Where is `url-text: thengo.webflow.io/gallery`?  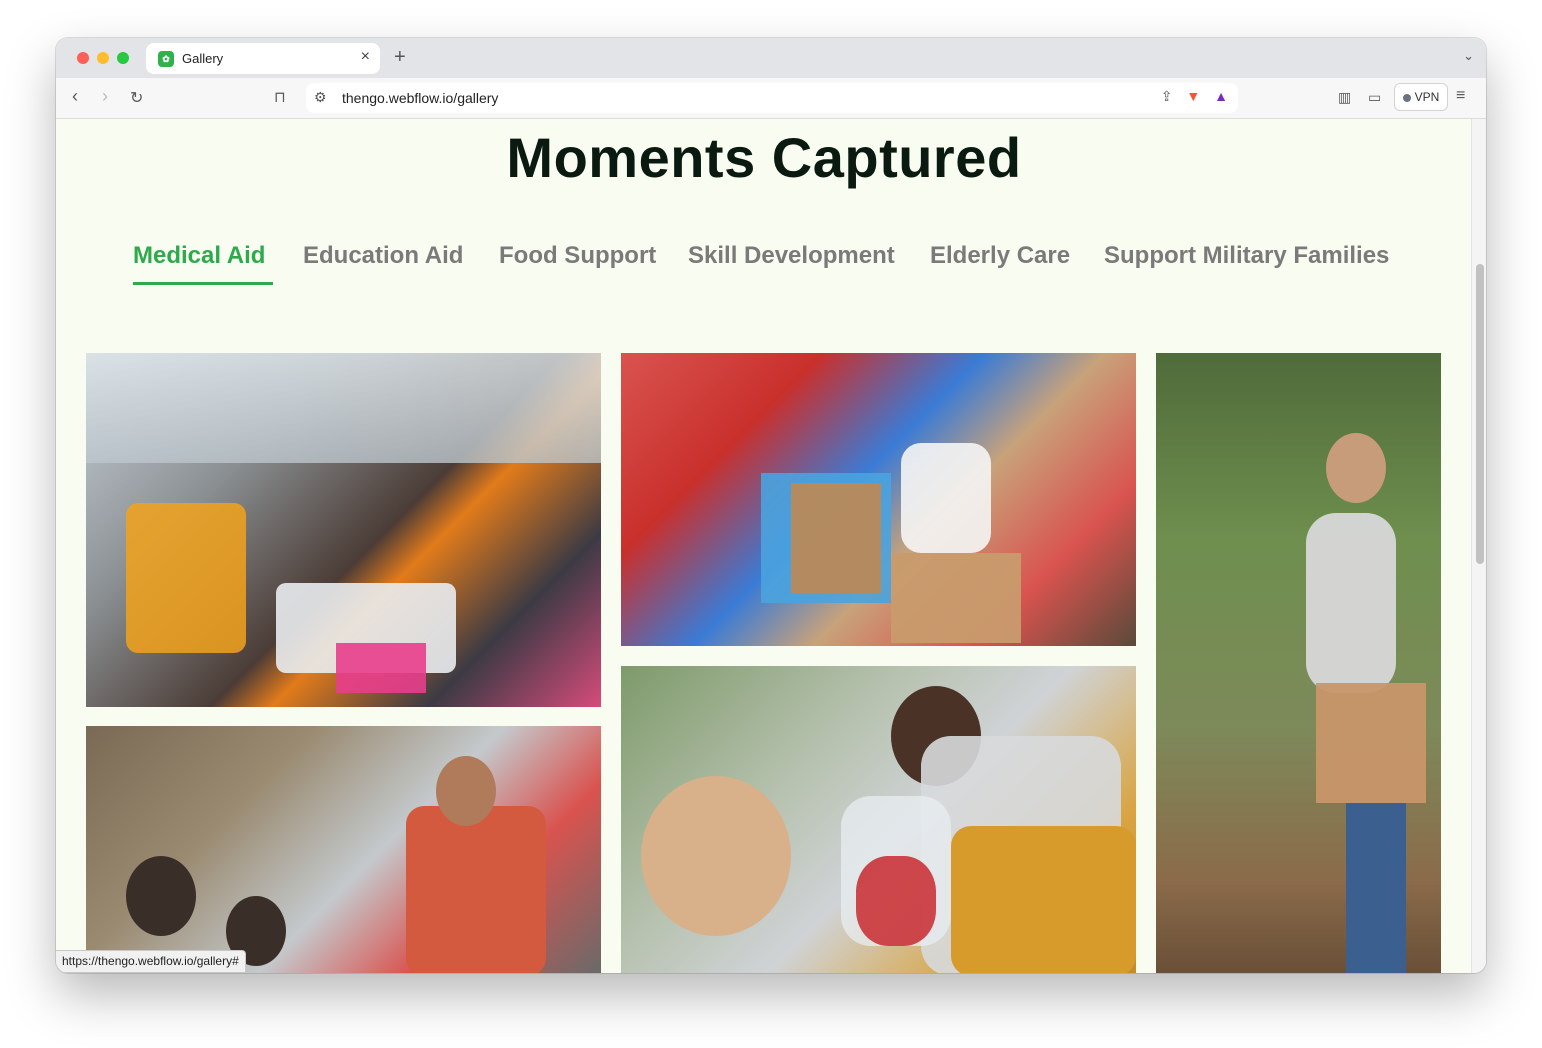 url-text: thengo.webflow.io/gallery is located at coordinates (420, 98).